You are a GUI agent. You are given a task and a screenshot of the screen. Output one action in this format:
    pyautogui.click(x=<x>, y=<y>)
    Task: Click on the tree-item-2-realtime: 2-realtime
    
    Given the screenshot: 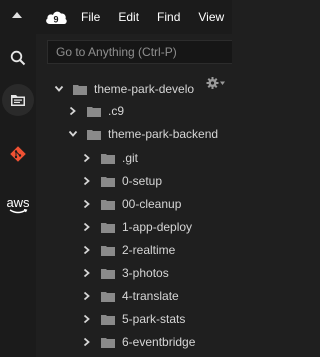 What is the action you would take?
    pyautogui.click(x=128, y=250)
    